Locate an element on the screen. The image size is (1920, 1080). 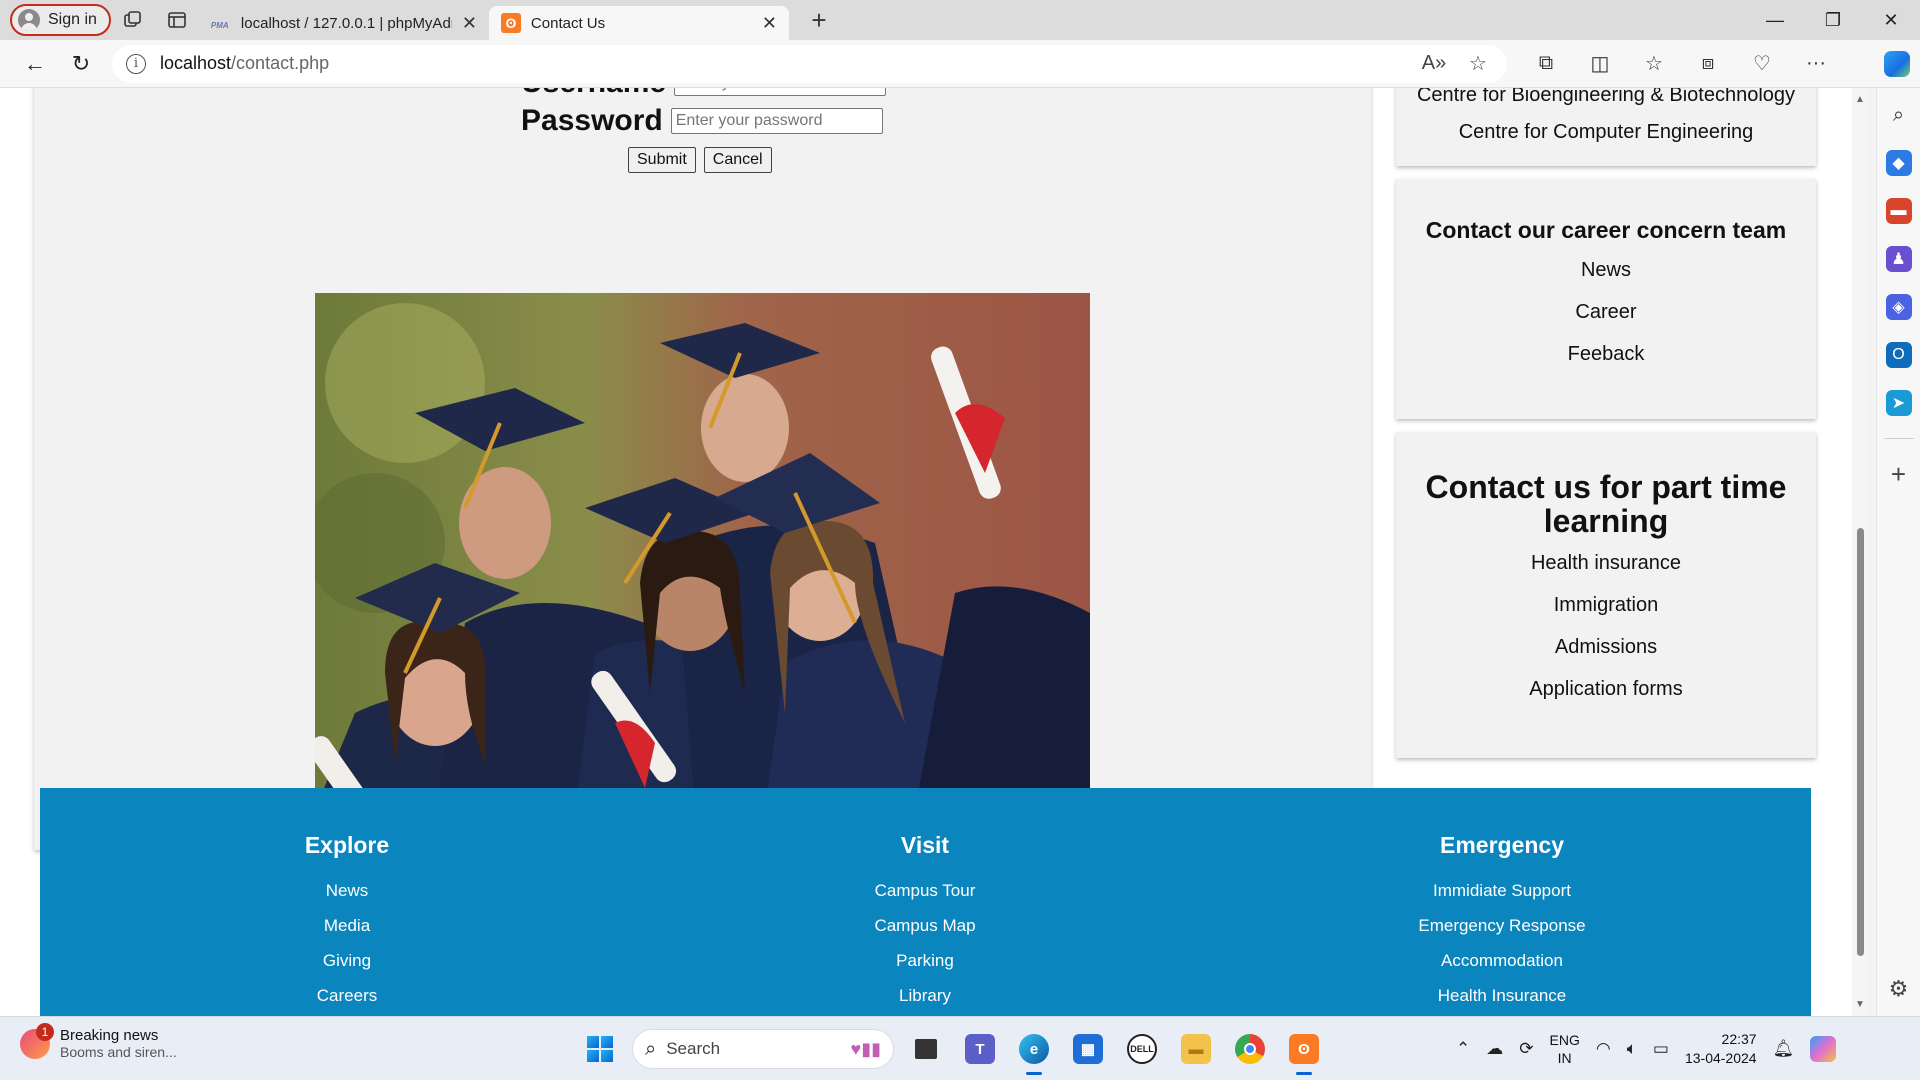
url-text: localhost/contact.php is located at coordinates (782, 63).